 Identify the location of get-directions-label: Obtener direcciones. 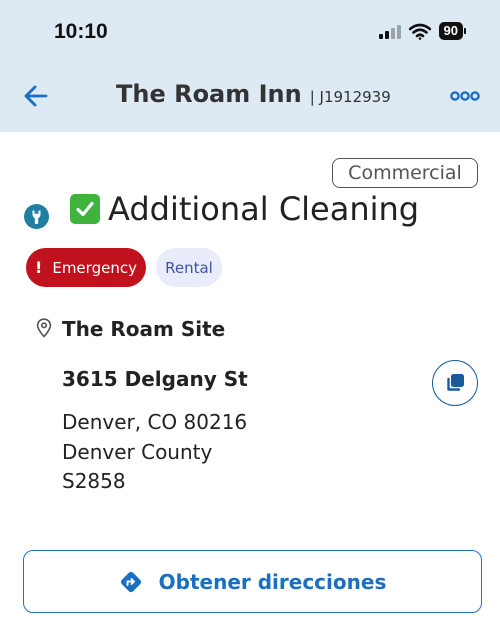
(272, 581).